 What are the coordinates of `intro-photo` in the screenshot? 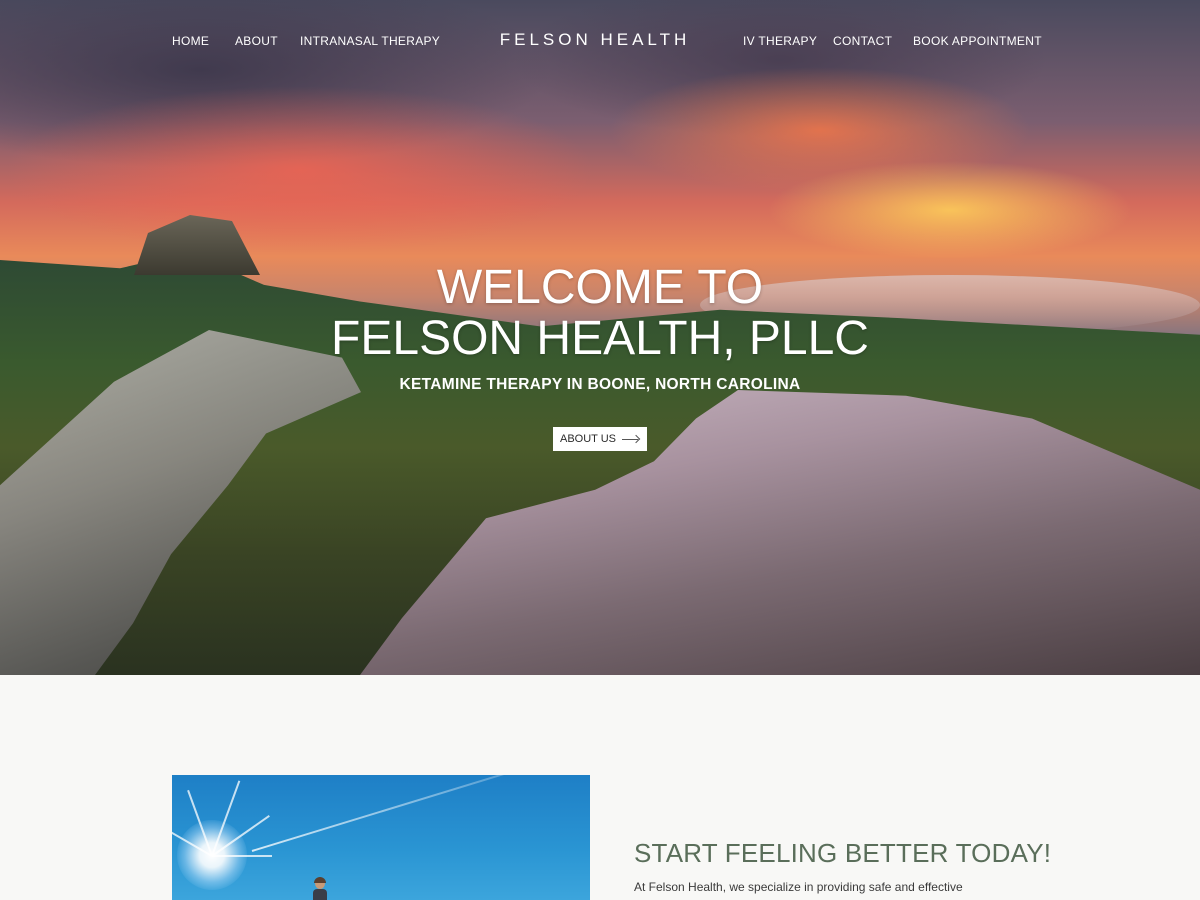 It's located at (381, 837).